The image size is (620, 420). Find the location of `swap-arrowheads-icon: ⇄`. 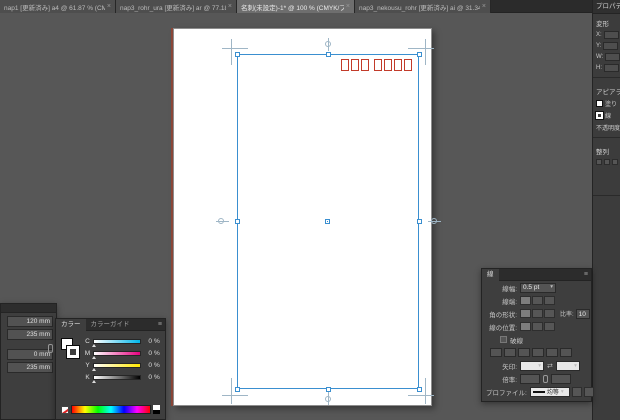

swap-arrowheads-icon: ⇄ is located at coordinates (550, 366).